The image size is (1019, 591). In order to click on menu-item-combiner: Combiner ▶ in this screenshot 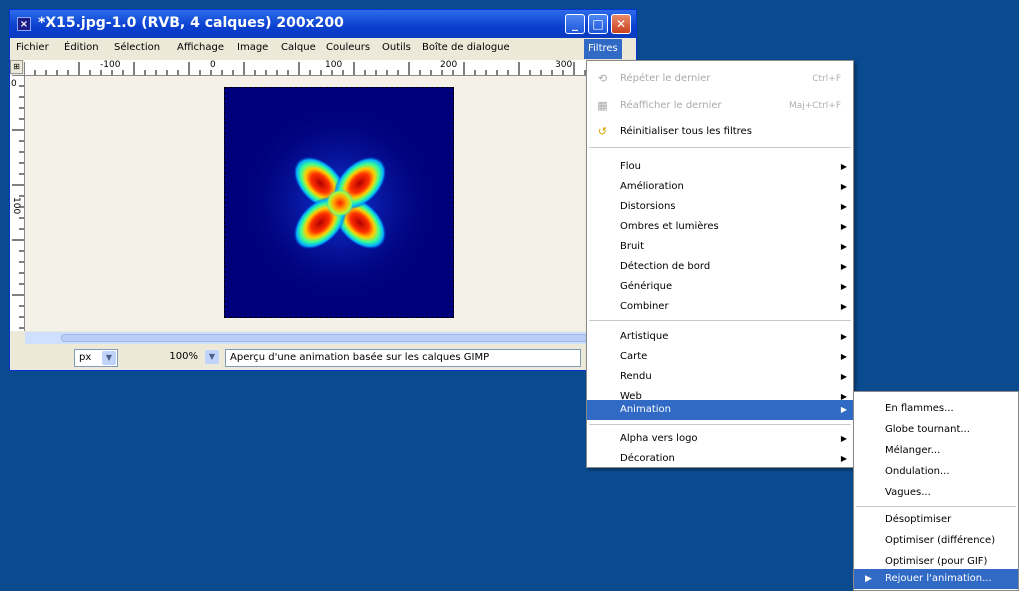, I will do `click(720, 307)`.